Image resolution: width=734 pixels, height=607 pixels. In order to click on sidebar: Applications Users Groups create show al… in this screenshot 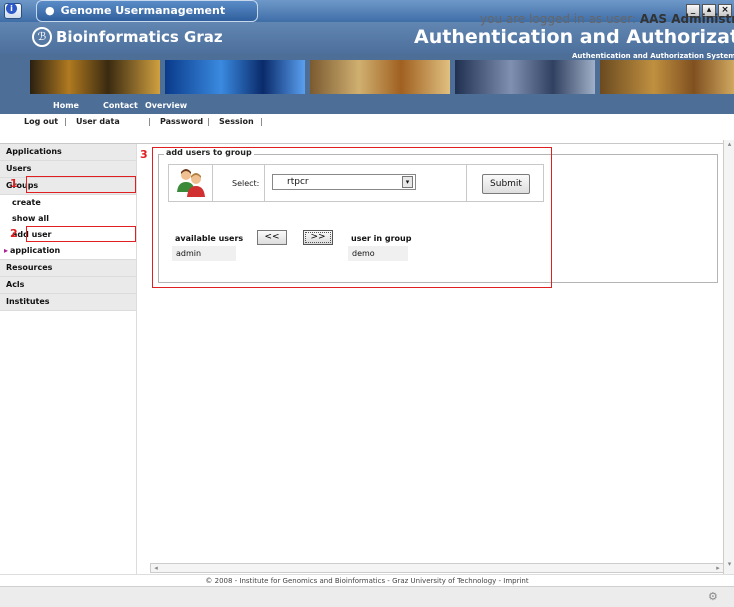, I will do `click(68, 364)`.